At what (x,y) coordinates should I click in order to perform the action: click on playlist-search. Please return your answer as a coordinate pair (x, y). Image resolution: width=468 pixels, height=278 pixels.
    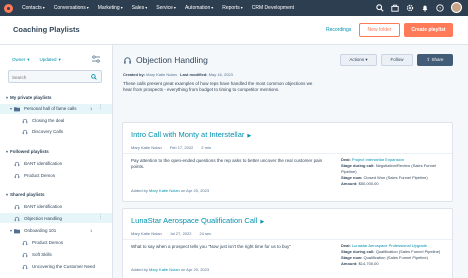
    Looking at the image, I should click on (55, 76).